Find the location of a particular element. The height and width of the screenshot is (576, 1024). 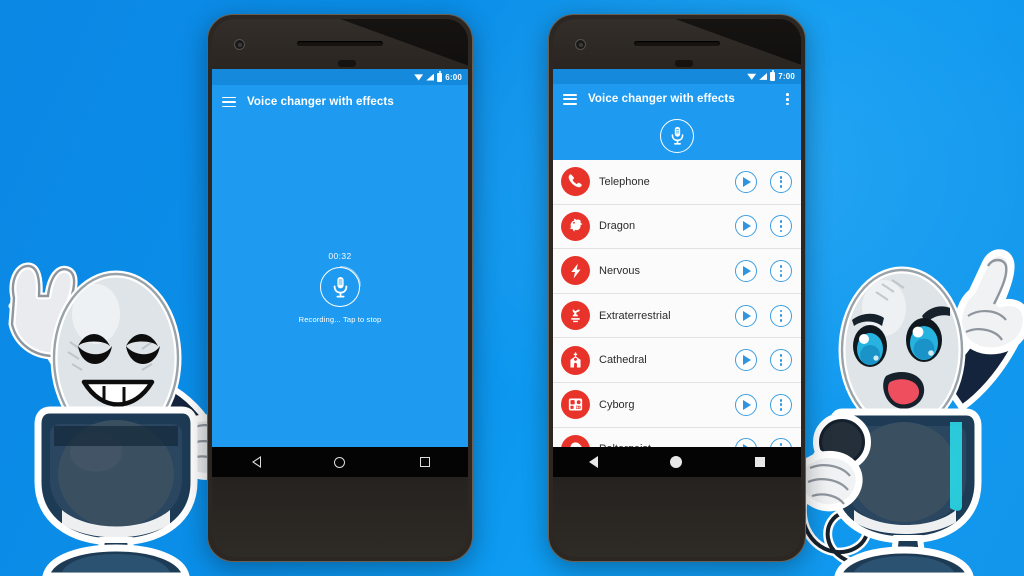

effect-name: Dragon is located at coordinates (617, 226).